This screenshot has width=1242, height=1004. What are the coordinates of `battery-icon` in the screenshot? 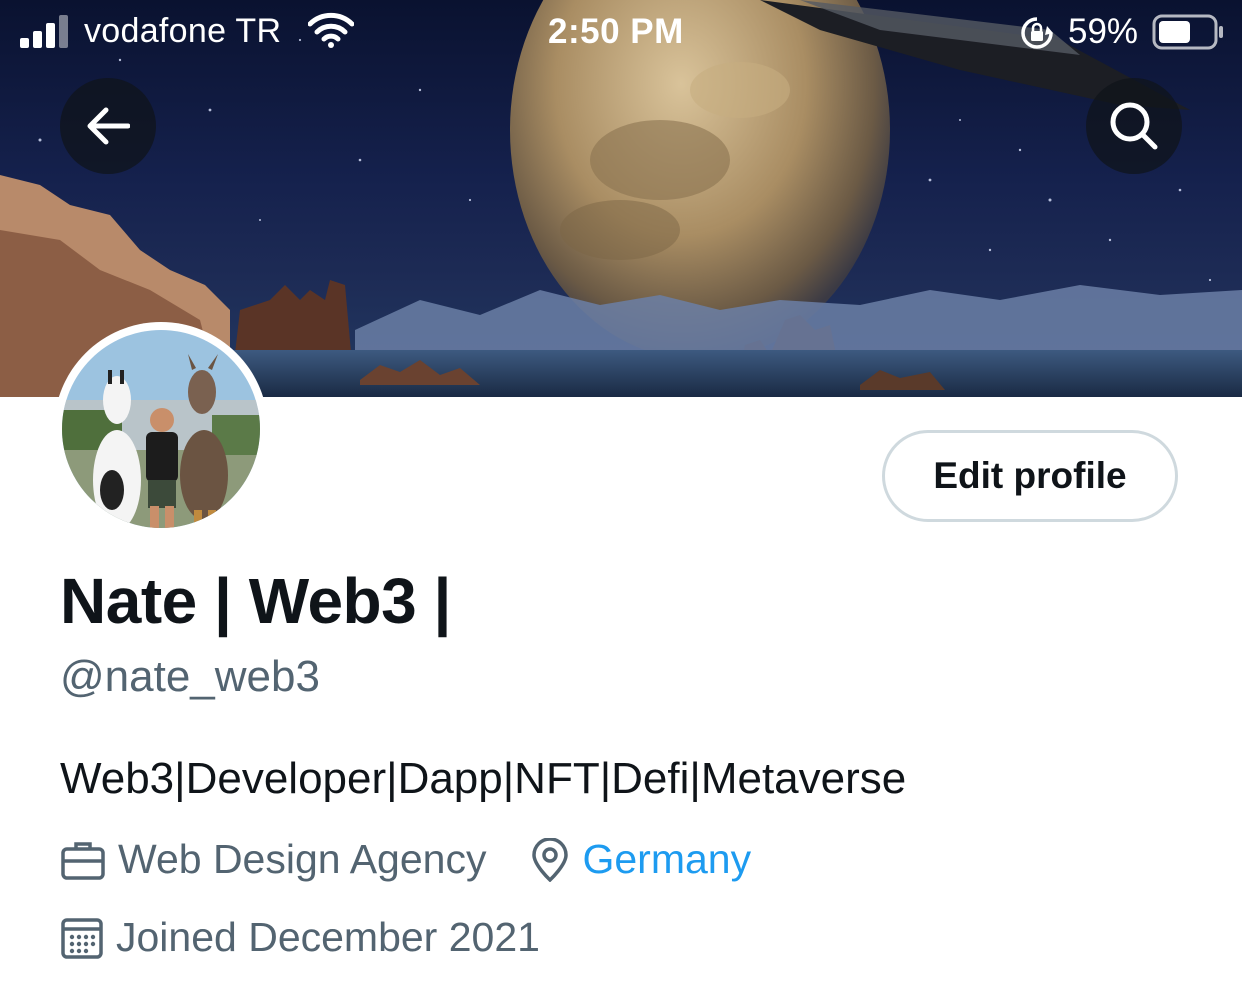 It's located at (1187, 32).